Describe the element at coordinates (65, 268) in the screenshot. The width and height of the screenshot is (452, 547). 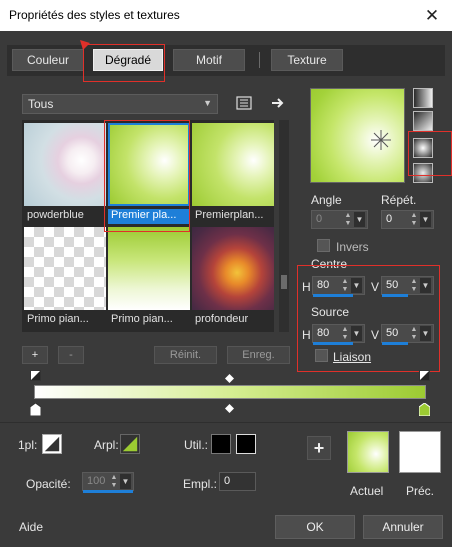
I see `gradient-thumb-transparent` at that location.